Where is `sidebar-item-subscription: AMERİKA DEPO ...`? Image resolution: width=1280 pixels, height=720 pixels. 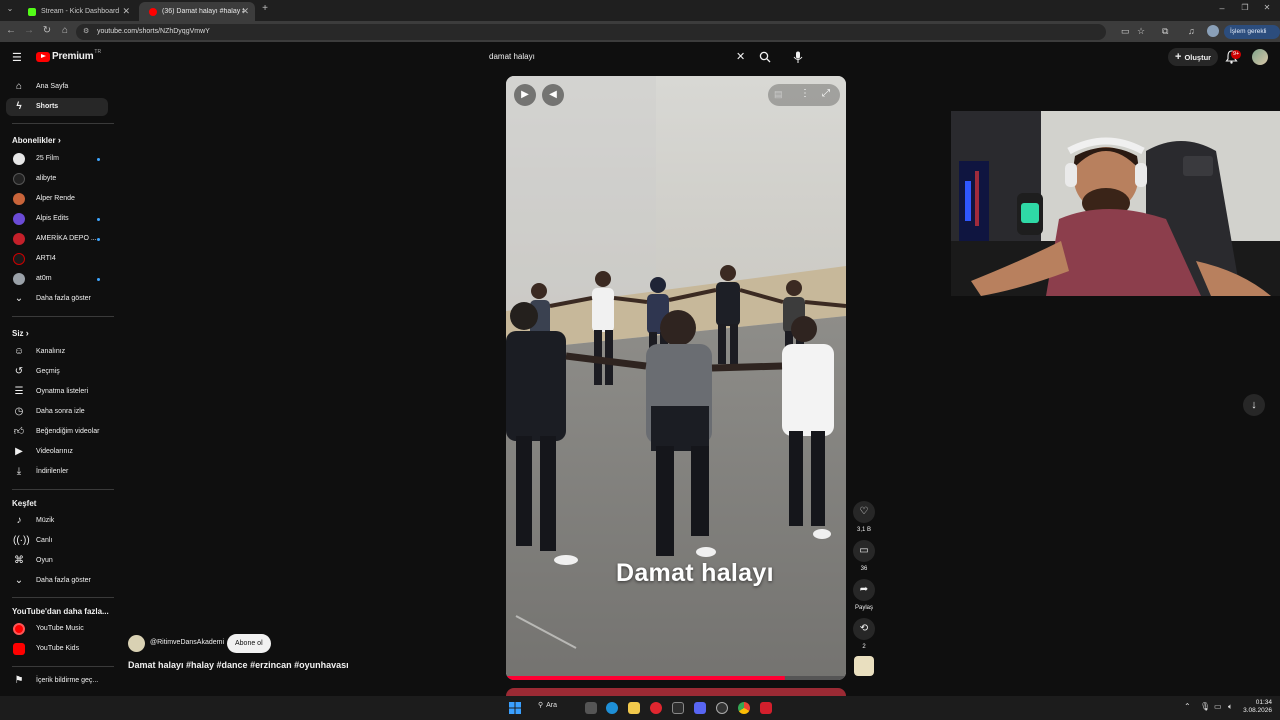
sidebar-item-subscription: AMERİKA DEPO ... is located at coordinates (57, 239).